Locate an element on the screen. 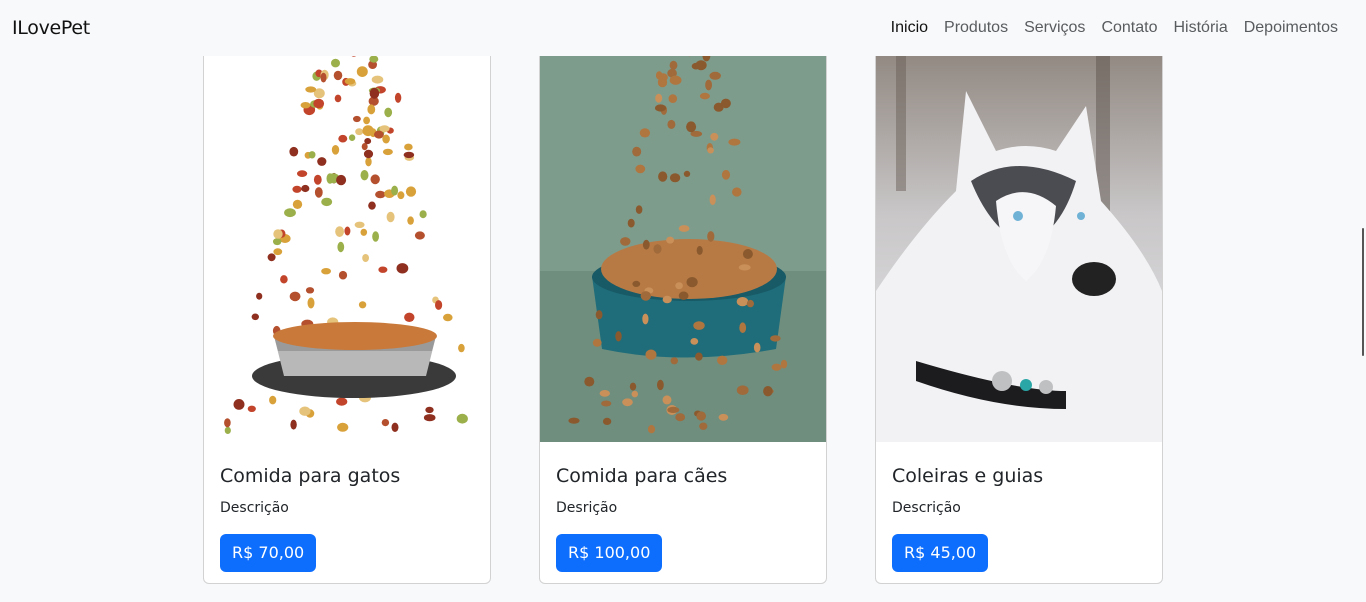  nav-item-inicio: Inicio is located at coordinates (909, 28).